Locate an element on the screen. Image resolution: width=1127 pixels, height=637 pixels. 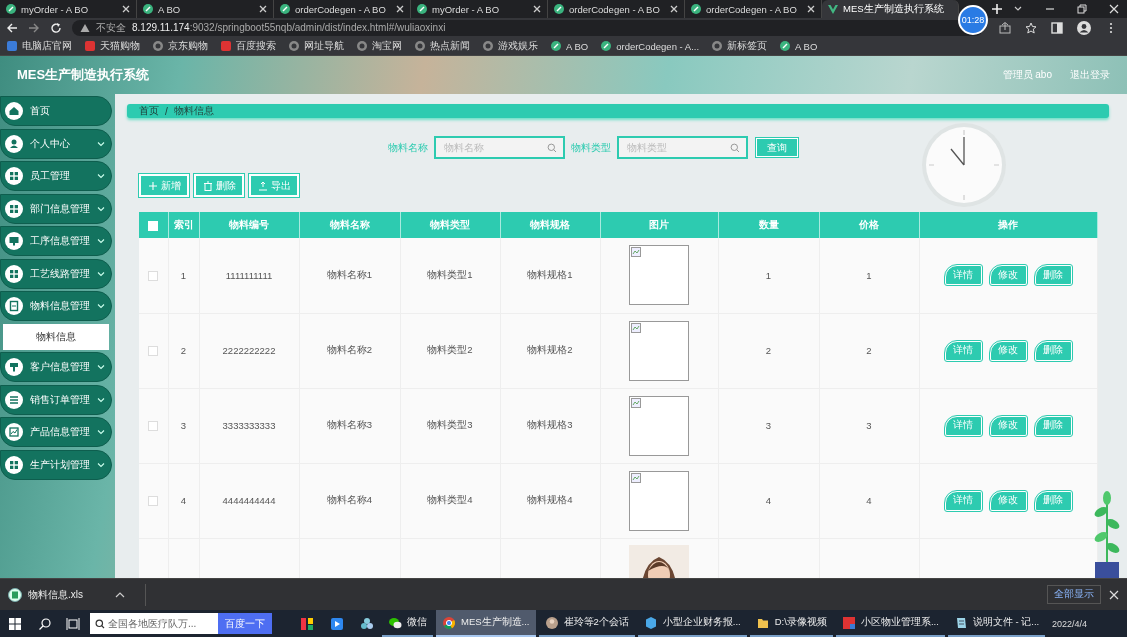
bookmark: 电脑店官网 is located at coordinates (39, 46).